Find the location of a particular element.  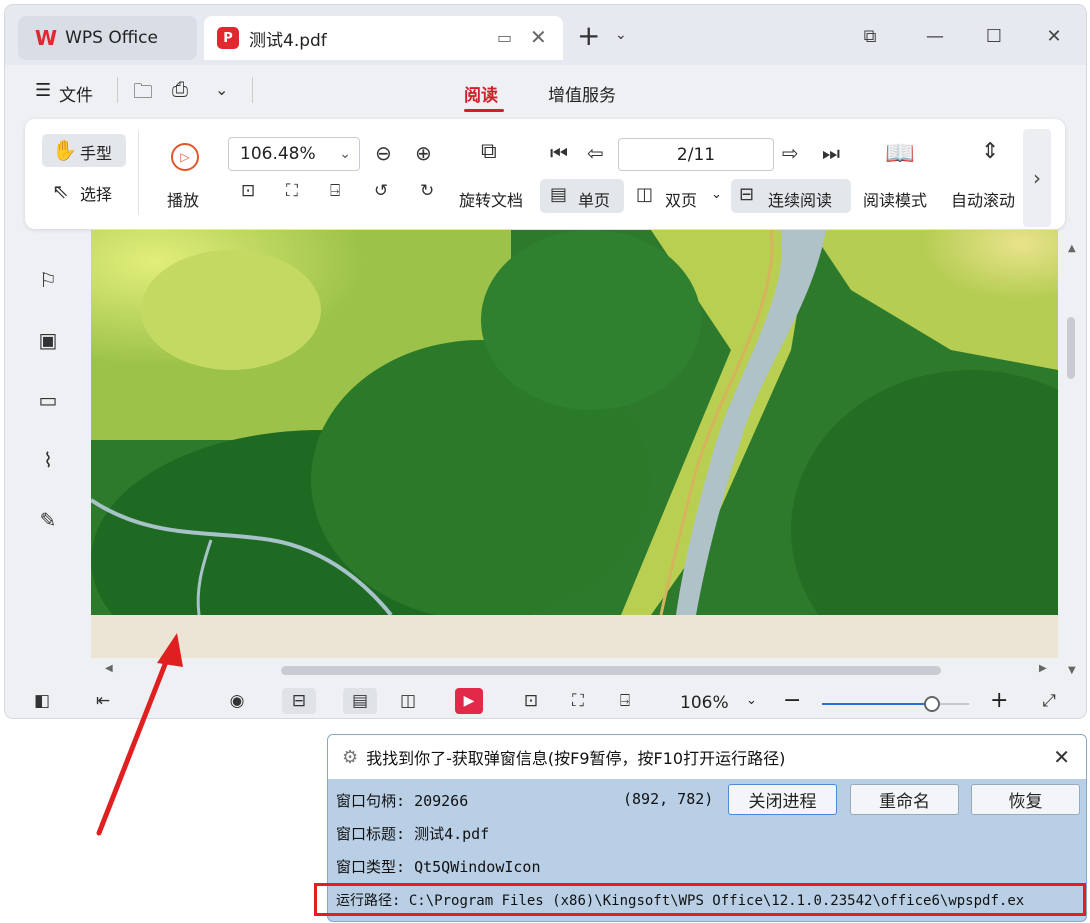

fit-width-icon: ⍈ is located at coordinates (335, 191).